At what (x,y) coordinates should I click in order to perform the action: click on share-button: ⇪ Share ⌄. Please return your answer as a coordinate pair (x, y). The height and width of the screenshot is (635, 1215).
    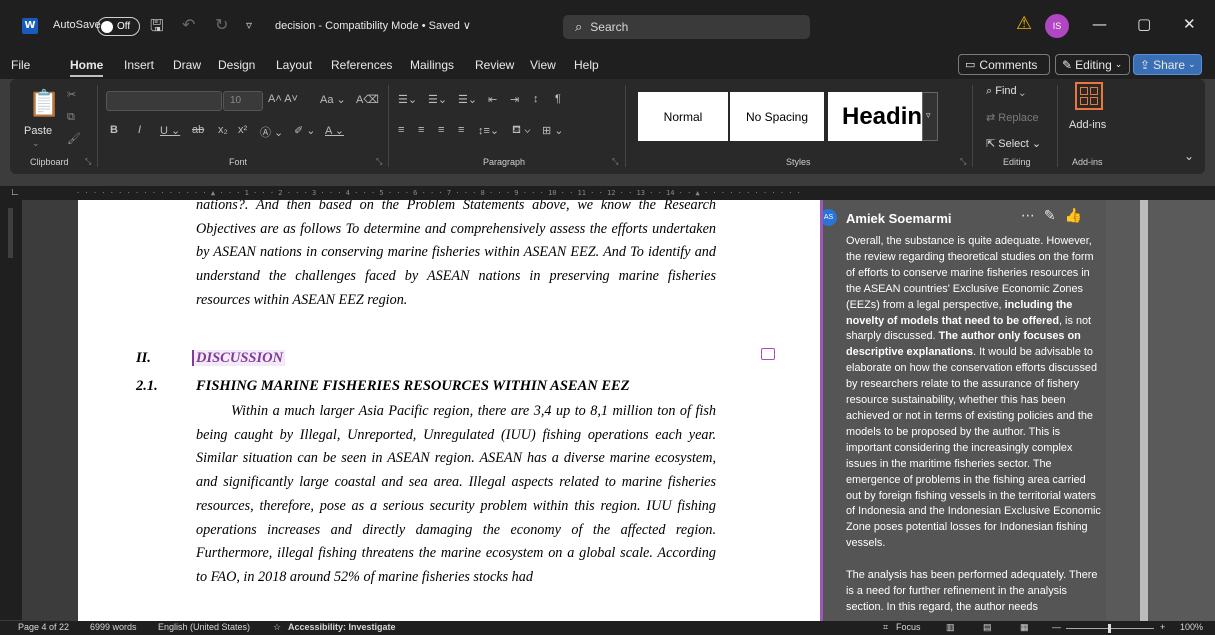
    Looking at the image, I should click on (1167, 64).